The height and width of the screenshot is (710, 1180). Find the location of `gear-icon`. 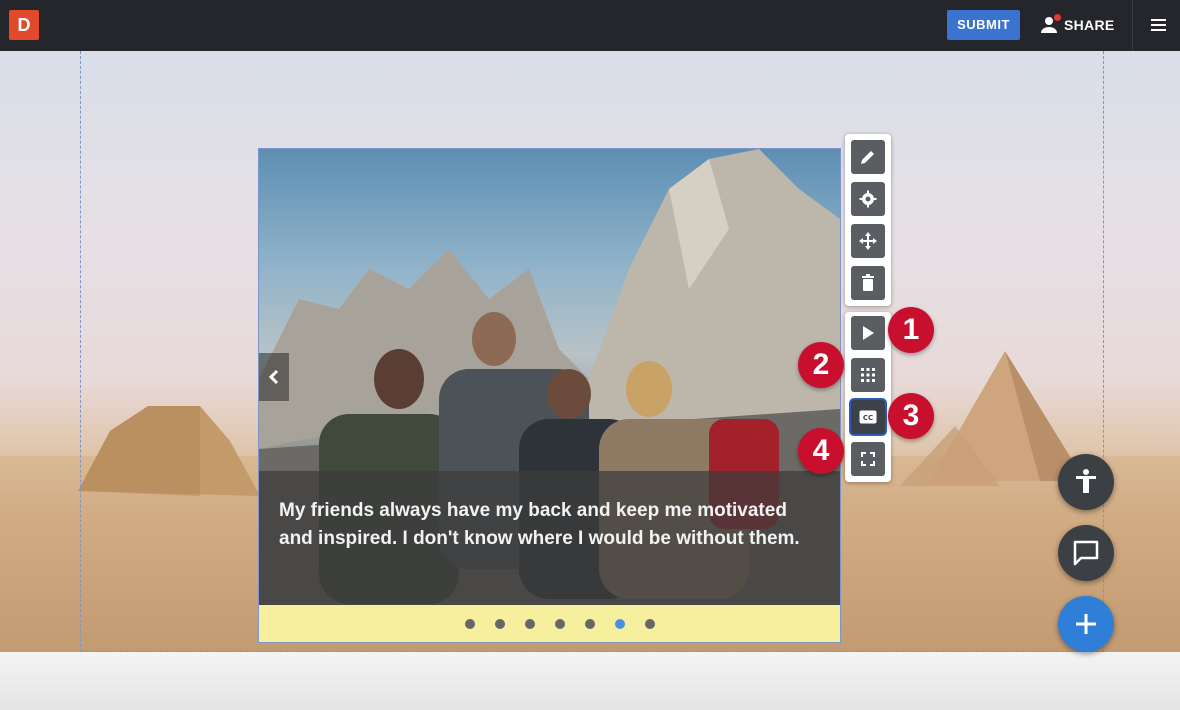

gear-icon is located at coordinates (868, 199).